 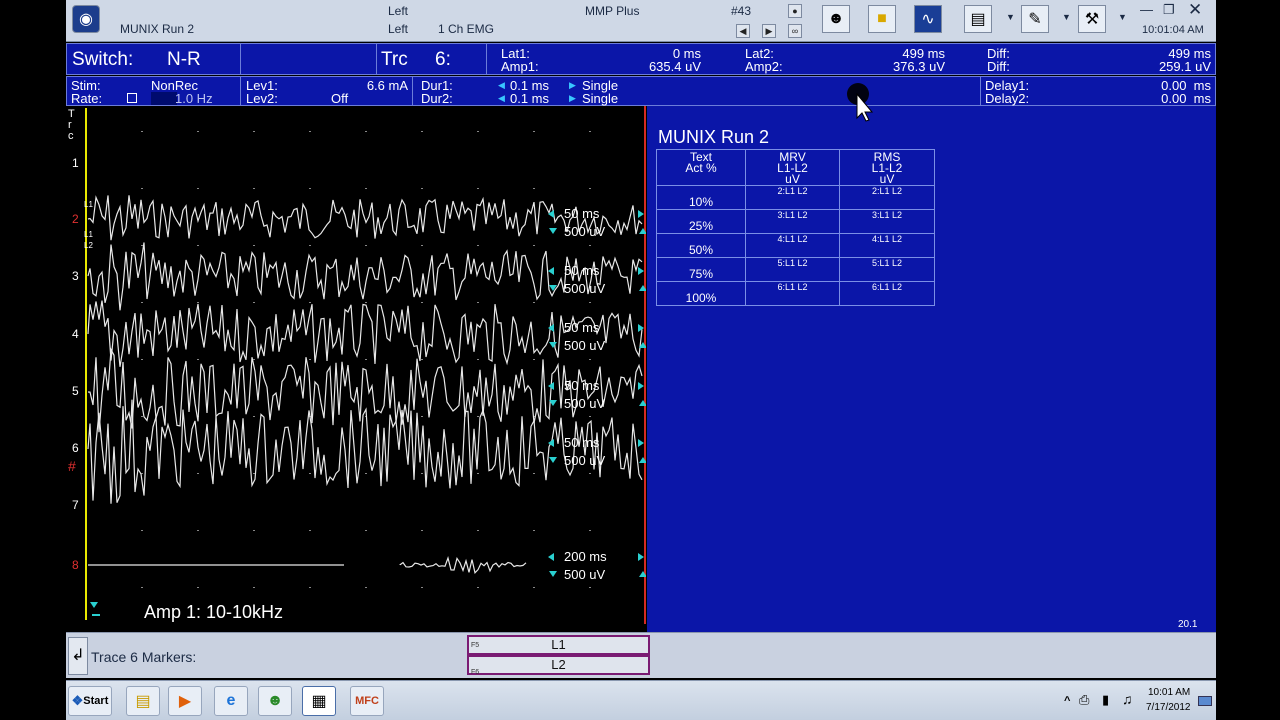 What do you see at coordinates (275, 701) in the screenshot?
I see `users-icon: ☻` at bounding box center [275, 701].